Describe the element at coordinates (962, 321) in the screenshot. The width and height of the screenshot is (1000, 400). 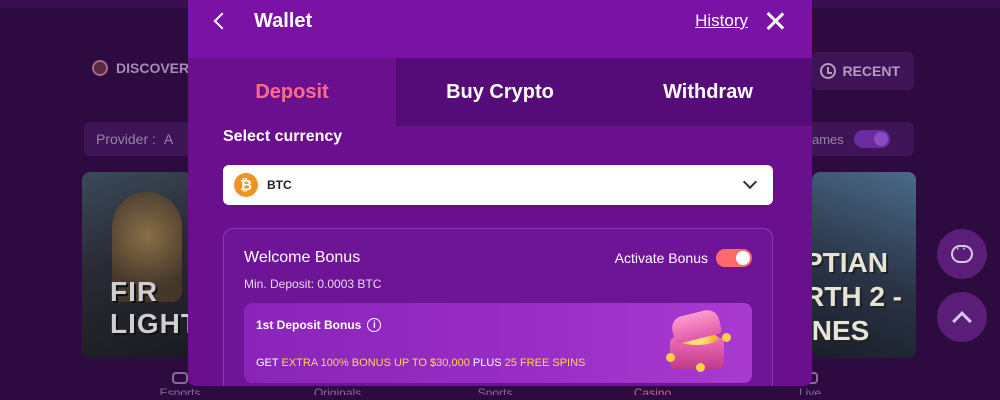
I see `chevron-up-icon` at that location.